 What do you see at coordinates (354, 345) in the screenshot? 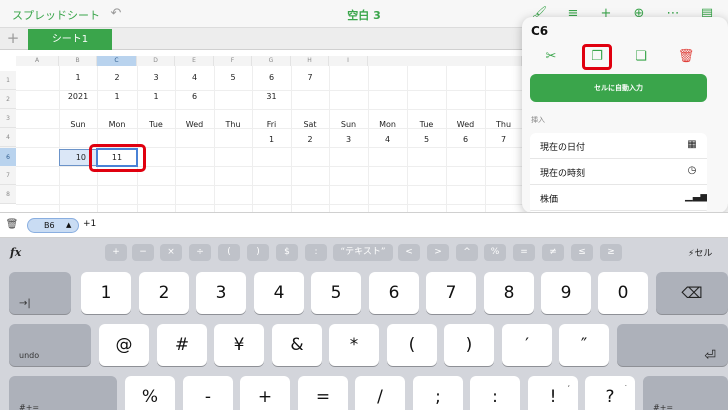
I see `key-asterisk: *` at bounding box center [354, 345].